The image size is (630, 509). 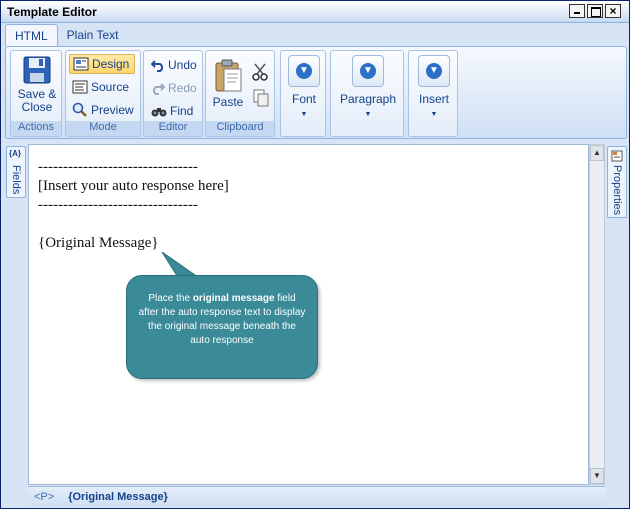 I want to click on clipboard-paste-icon, so click(x=228, y=75).